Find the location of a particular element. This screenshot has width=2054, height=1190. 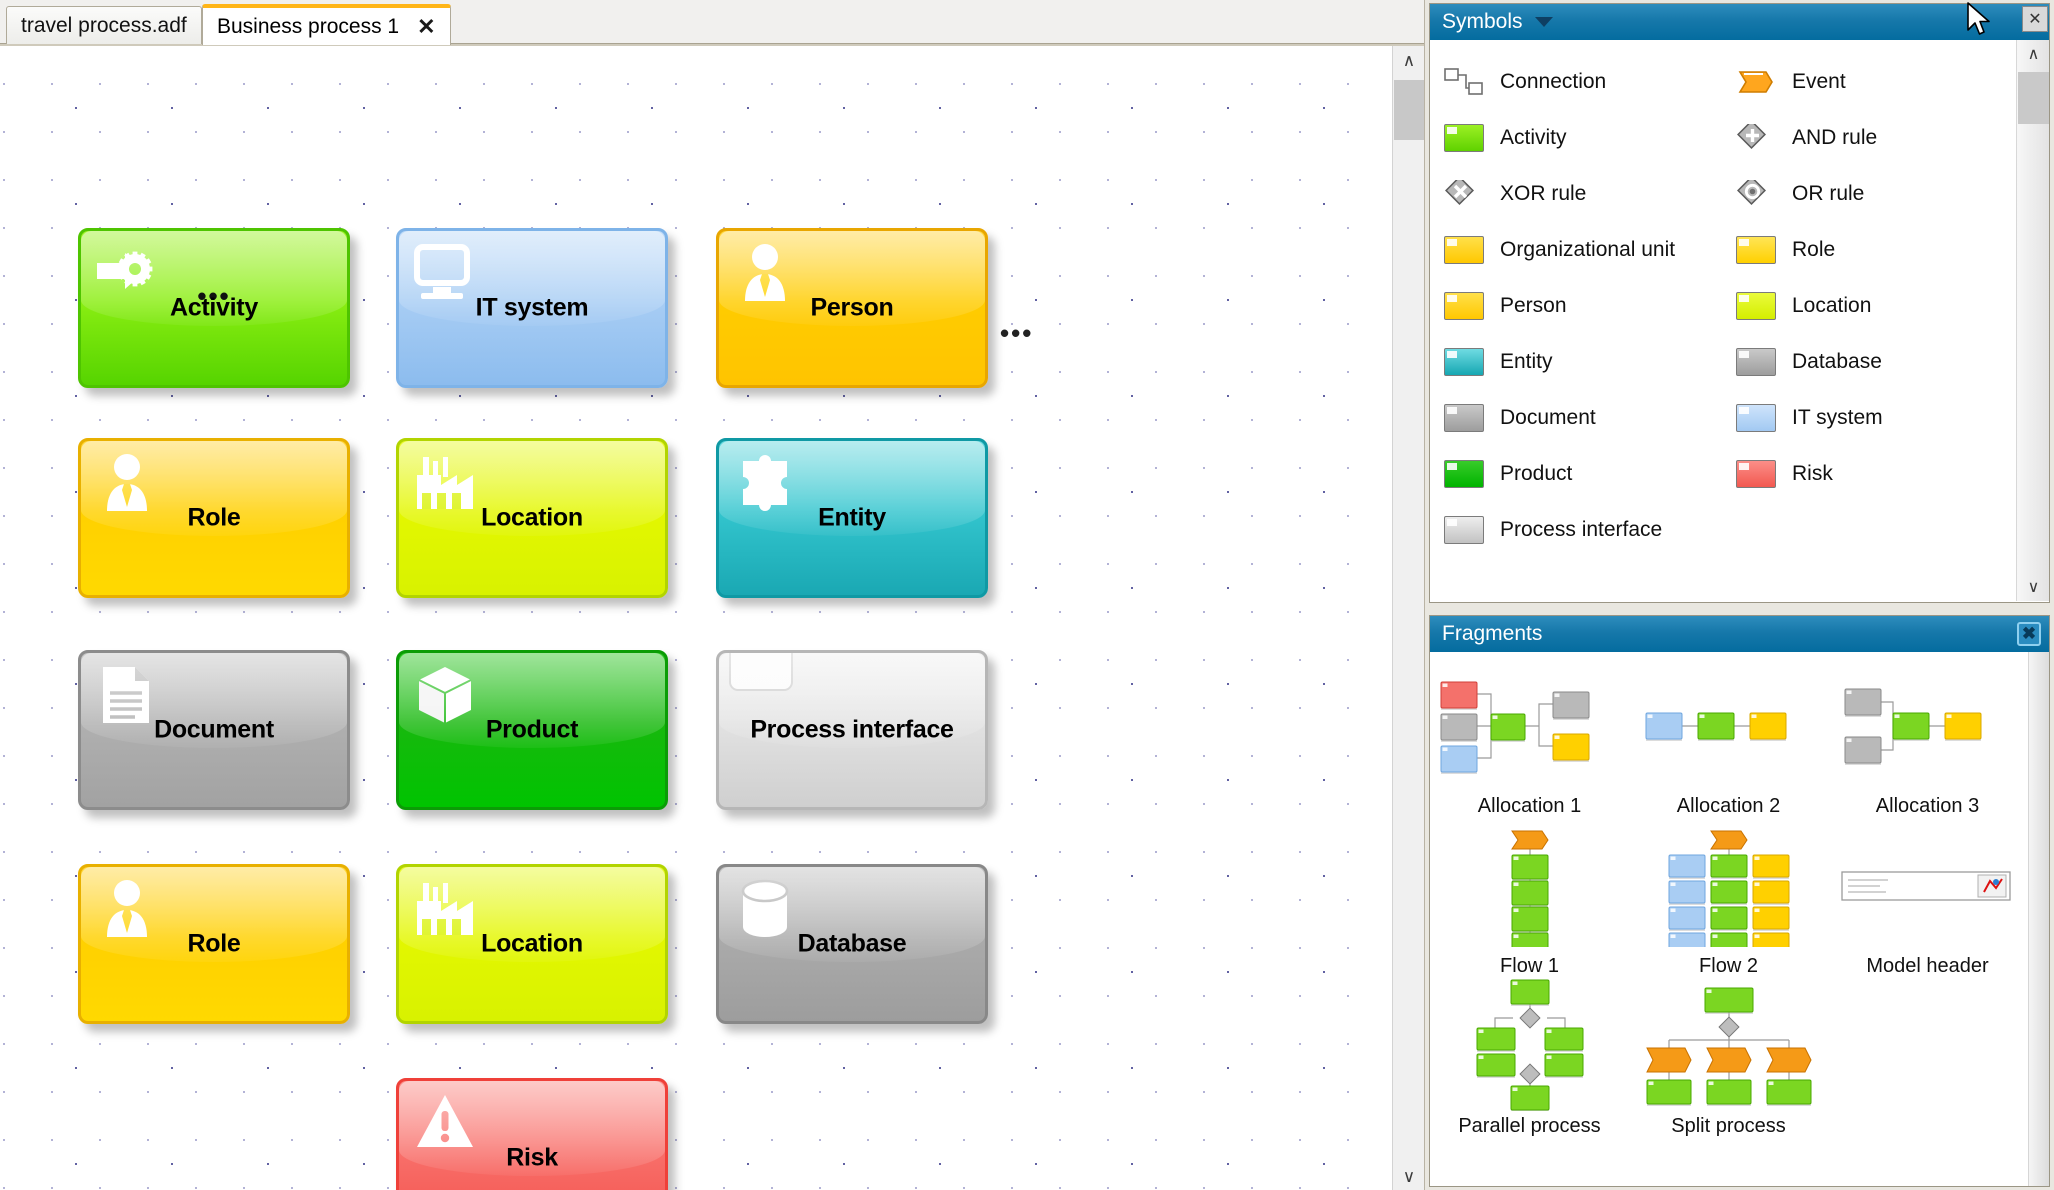

symbol-item-location: Location is located at coordinates (1881, 306).